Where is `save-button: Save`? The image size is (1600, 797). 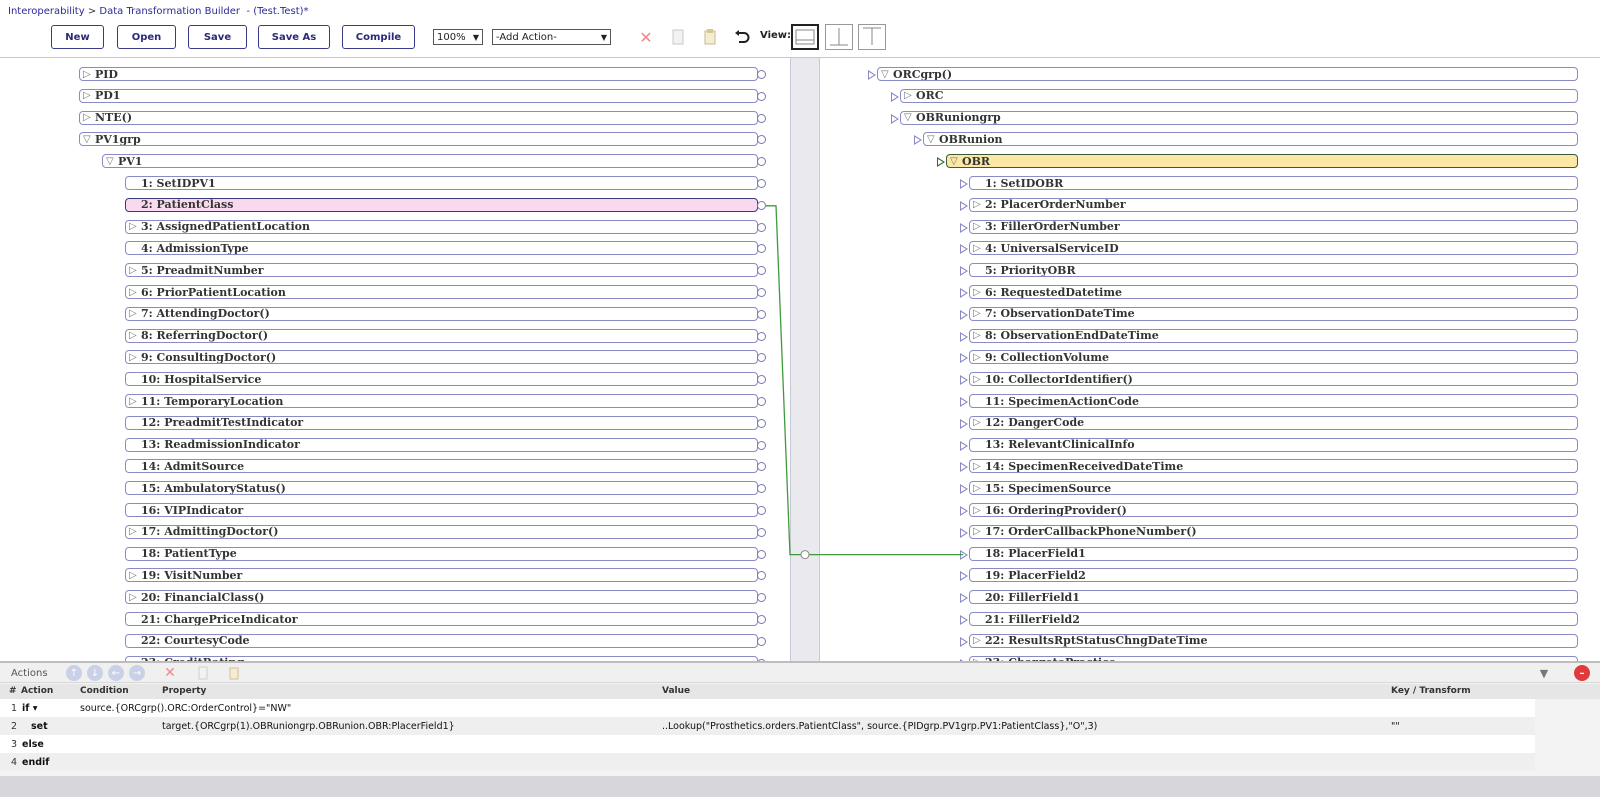 save-button: Save is located at coordinates (217, 37).